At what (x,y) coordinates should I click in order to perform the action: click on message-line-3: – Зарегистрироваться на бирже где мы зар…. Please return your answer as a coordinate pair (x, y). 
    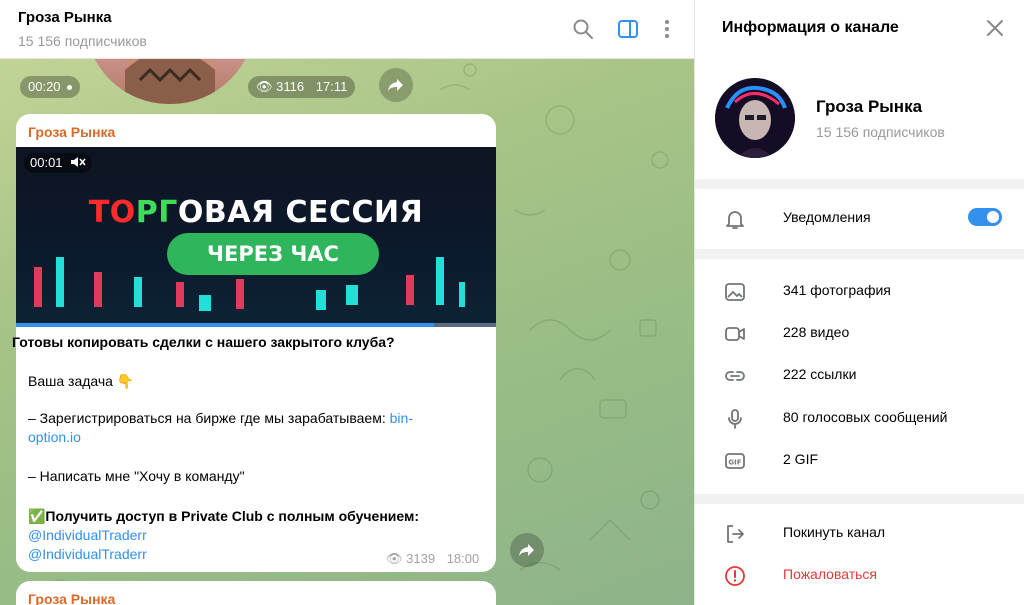
    Looking at the image, I should click on (243, 428).